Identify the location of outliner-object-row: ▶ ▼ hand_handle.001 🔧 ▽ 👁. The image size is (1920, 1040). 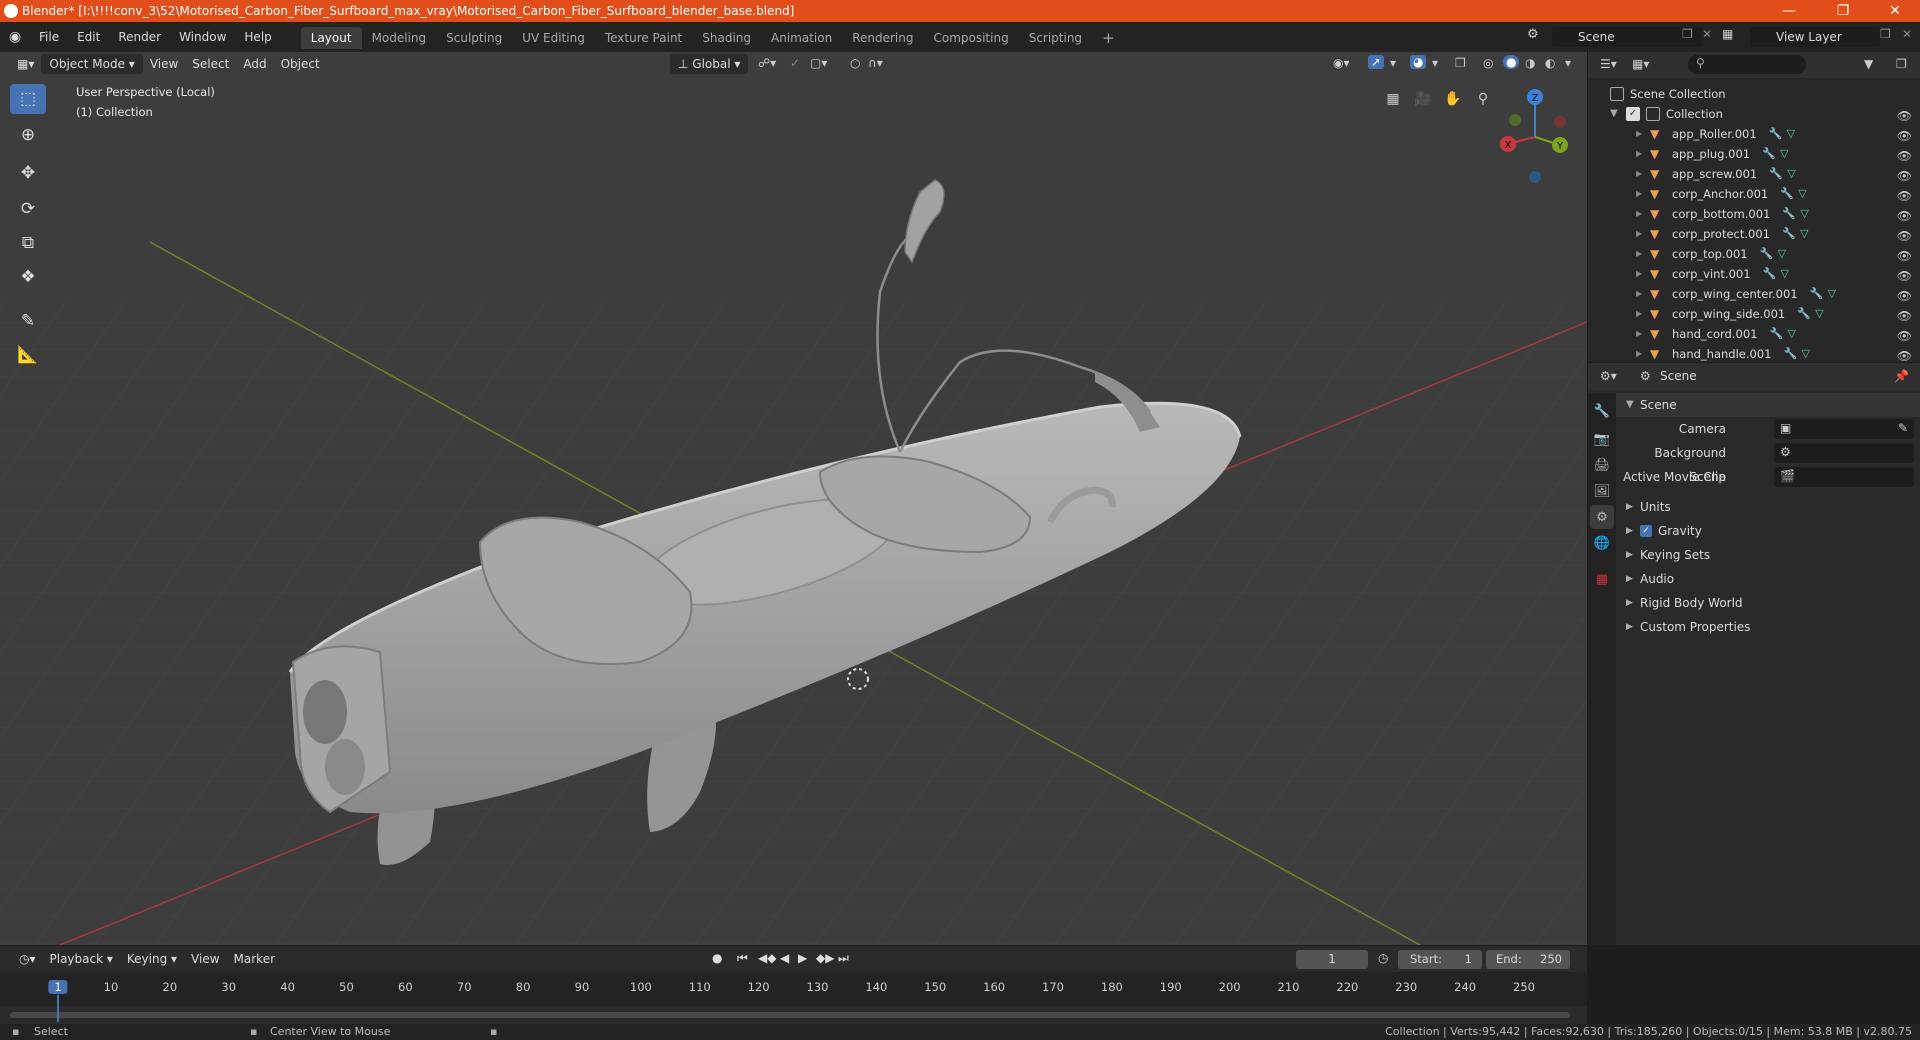
(1754, 353).